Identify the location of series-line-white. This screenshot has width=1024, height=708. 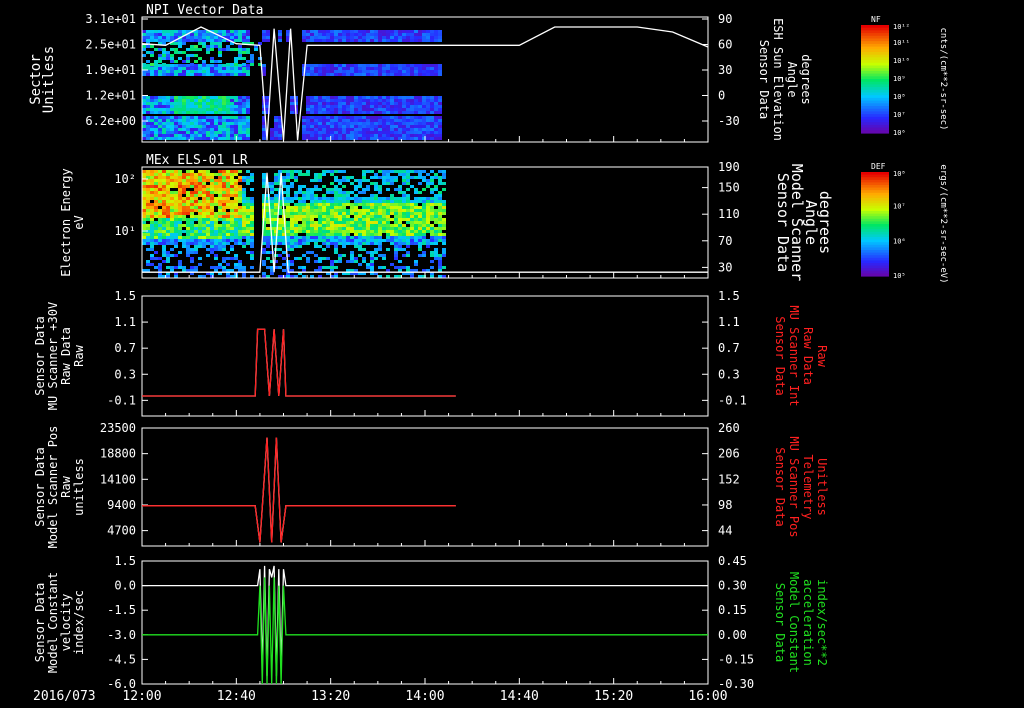
(299, 362).